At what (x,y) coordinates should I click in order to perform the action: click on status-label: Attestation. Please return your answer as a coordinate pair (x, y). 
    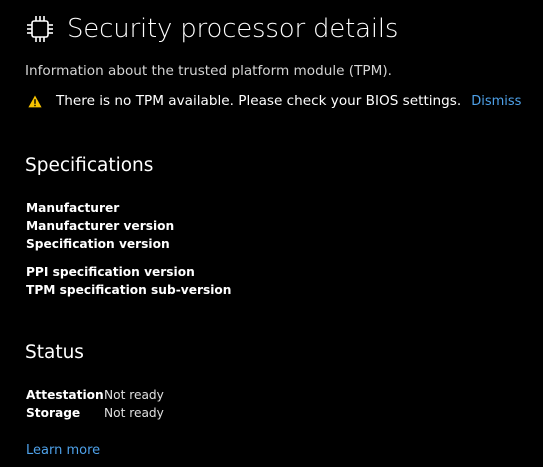
    Looking at the image, I should click on (65, 395).